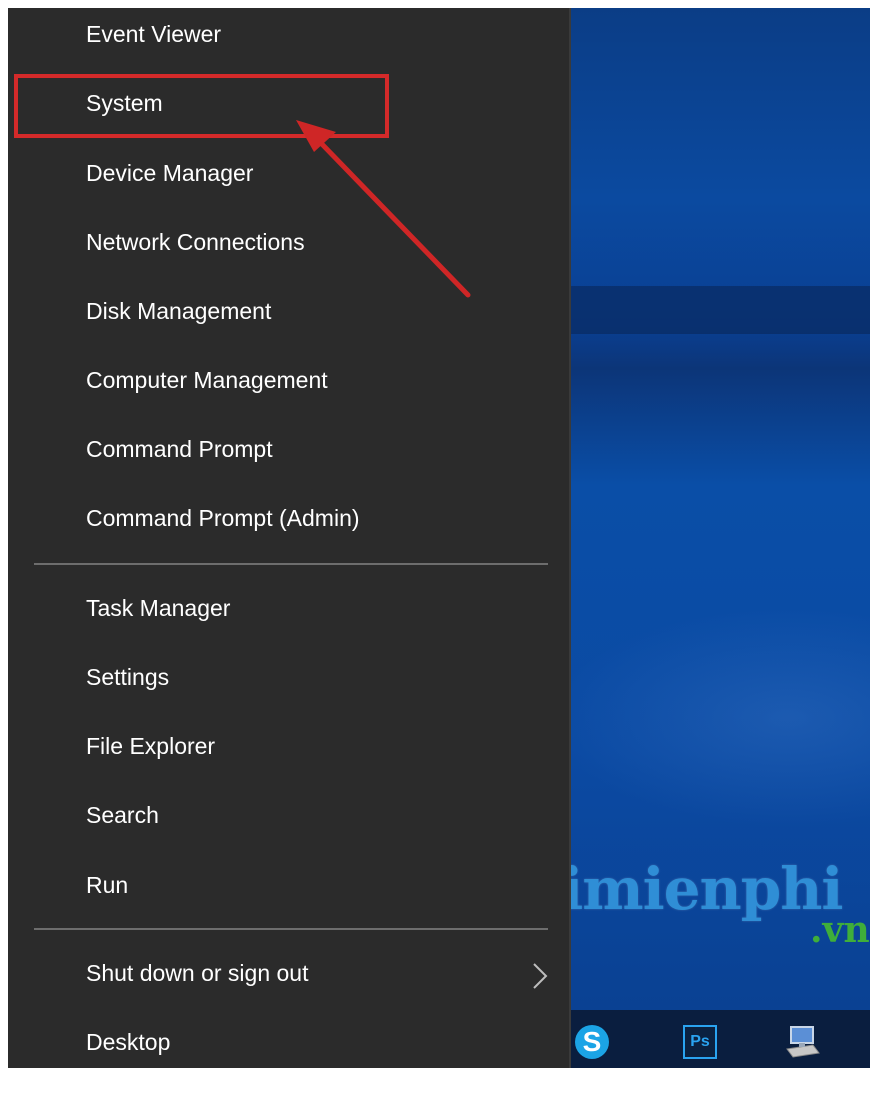 The width and height of the screenshot is (870, 1095). I want to click on chevron-right-icon, so click(540, 976).